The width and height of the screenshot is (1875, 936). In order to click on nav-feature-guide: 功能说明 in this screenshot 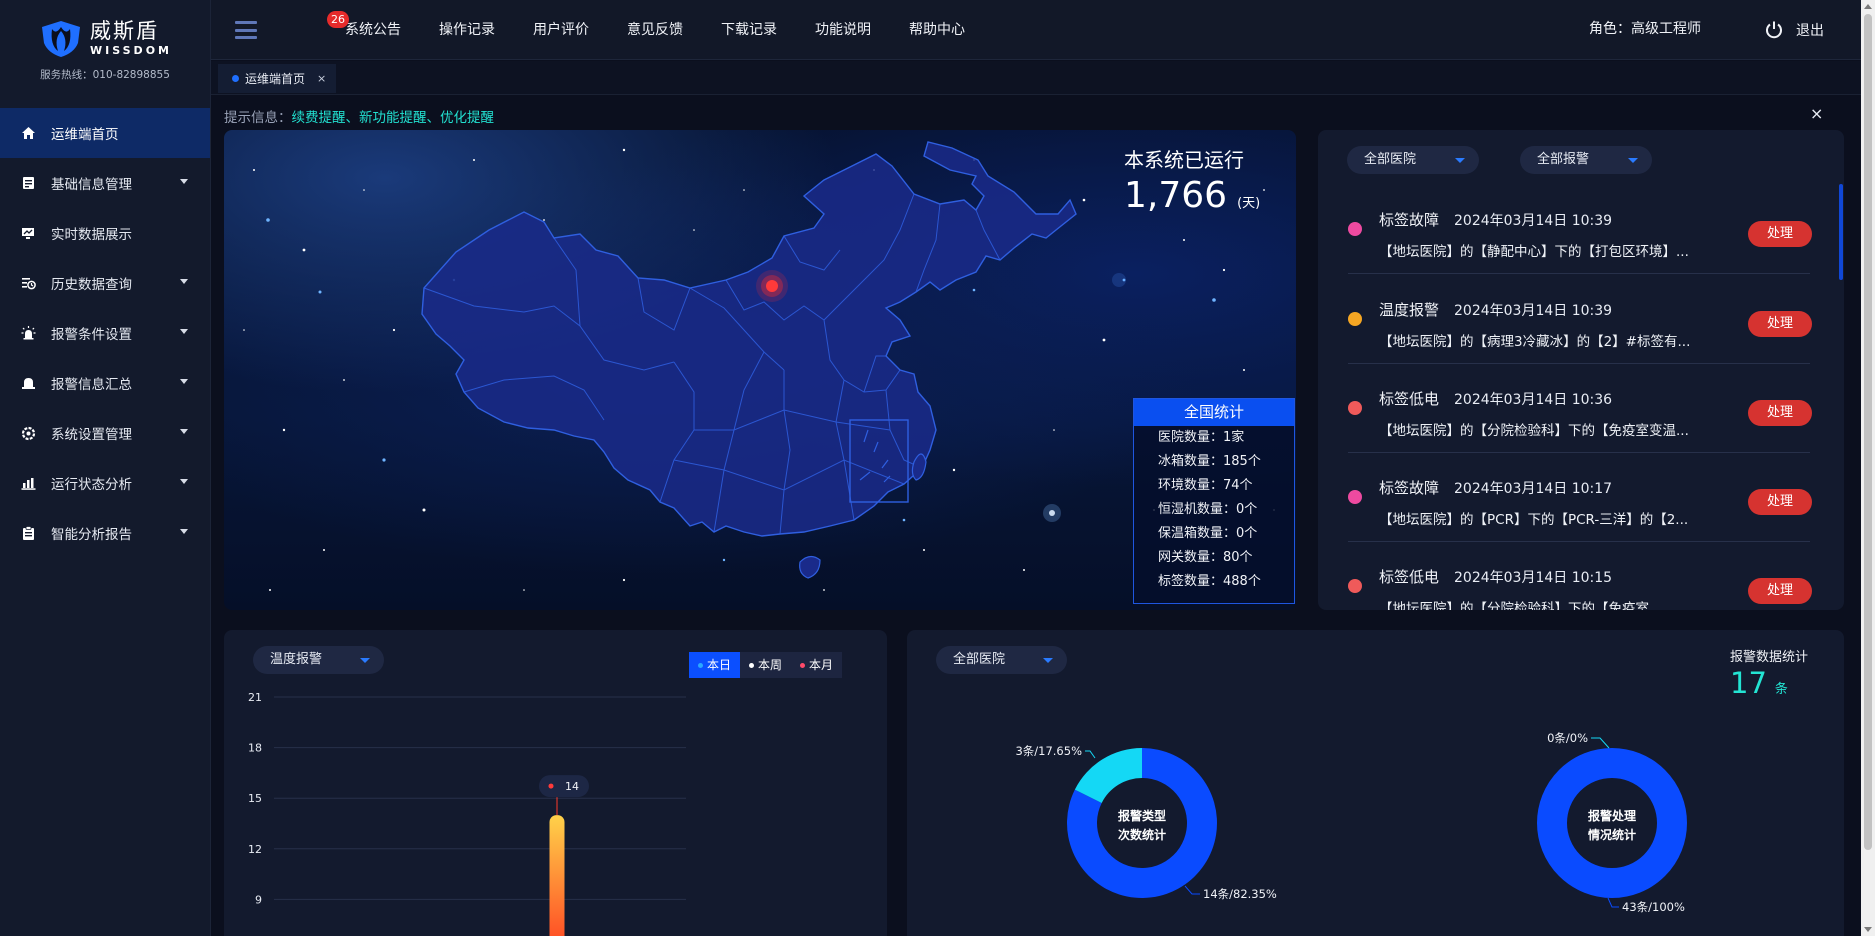, I will do `click(843, 30)`.